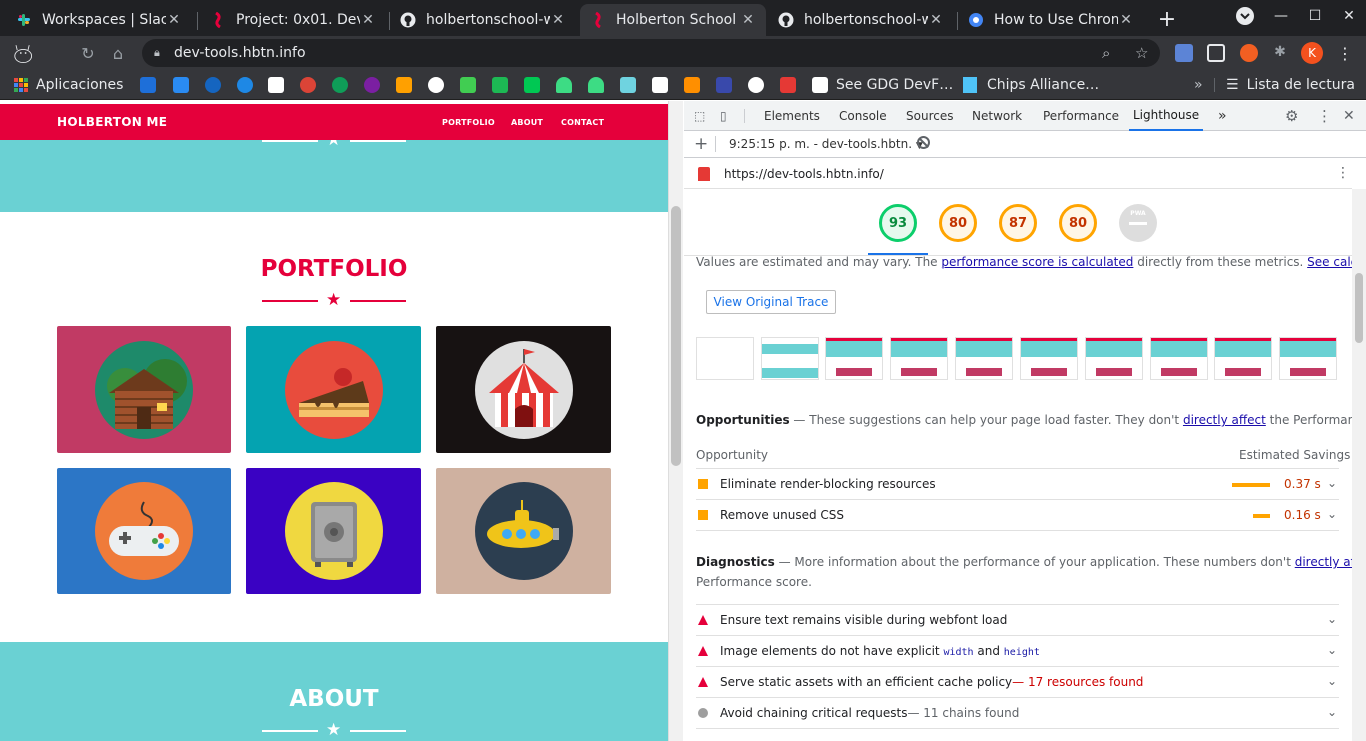 Image resolution: width=1366 pixels, height=741 pixels. Describe the element at coordinates (1349, 116) in the screenshot. I see `close-devtools-icon: ✕` at that location.